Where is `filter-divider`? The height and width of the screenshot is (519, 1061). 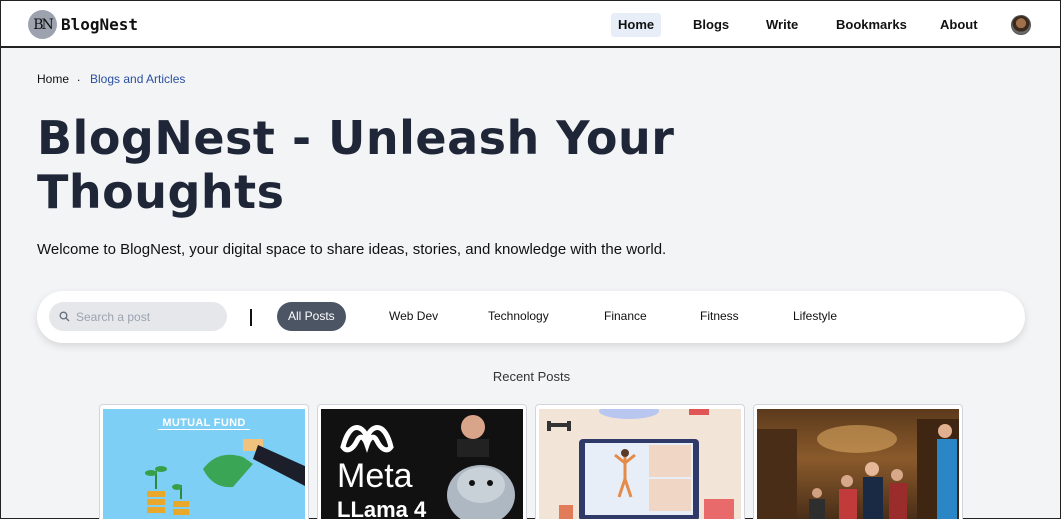
filter-divider is located at coordinates (251, 317).